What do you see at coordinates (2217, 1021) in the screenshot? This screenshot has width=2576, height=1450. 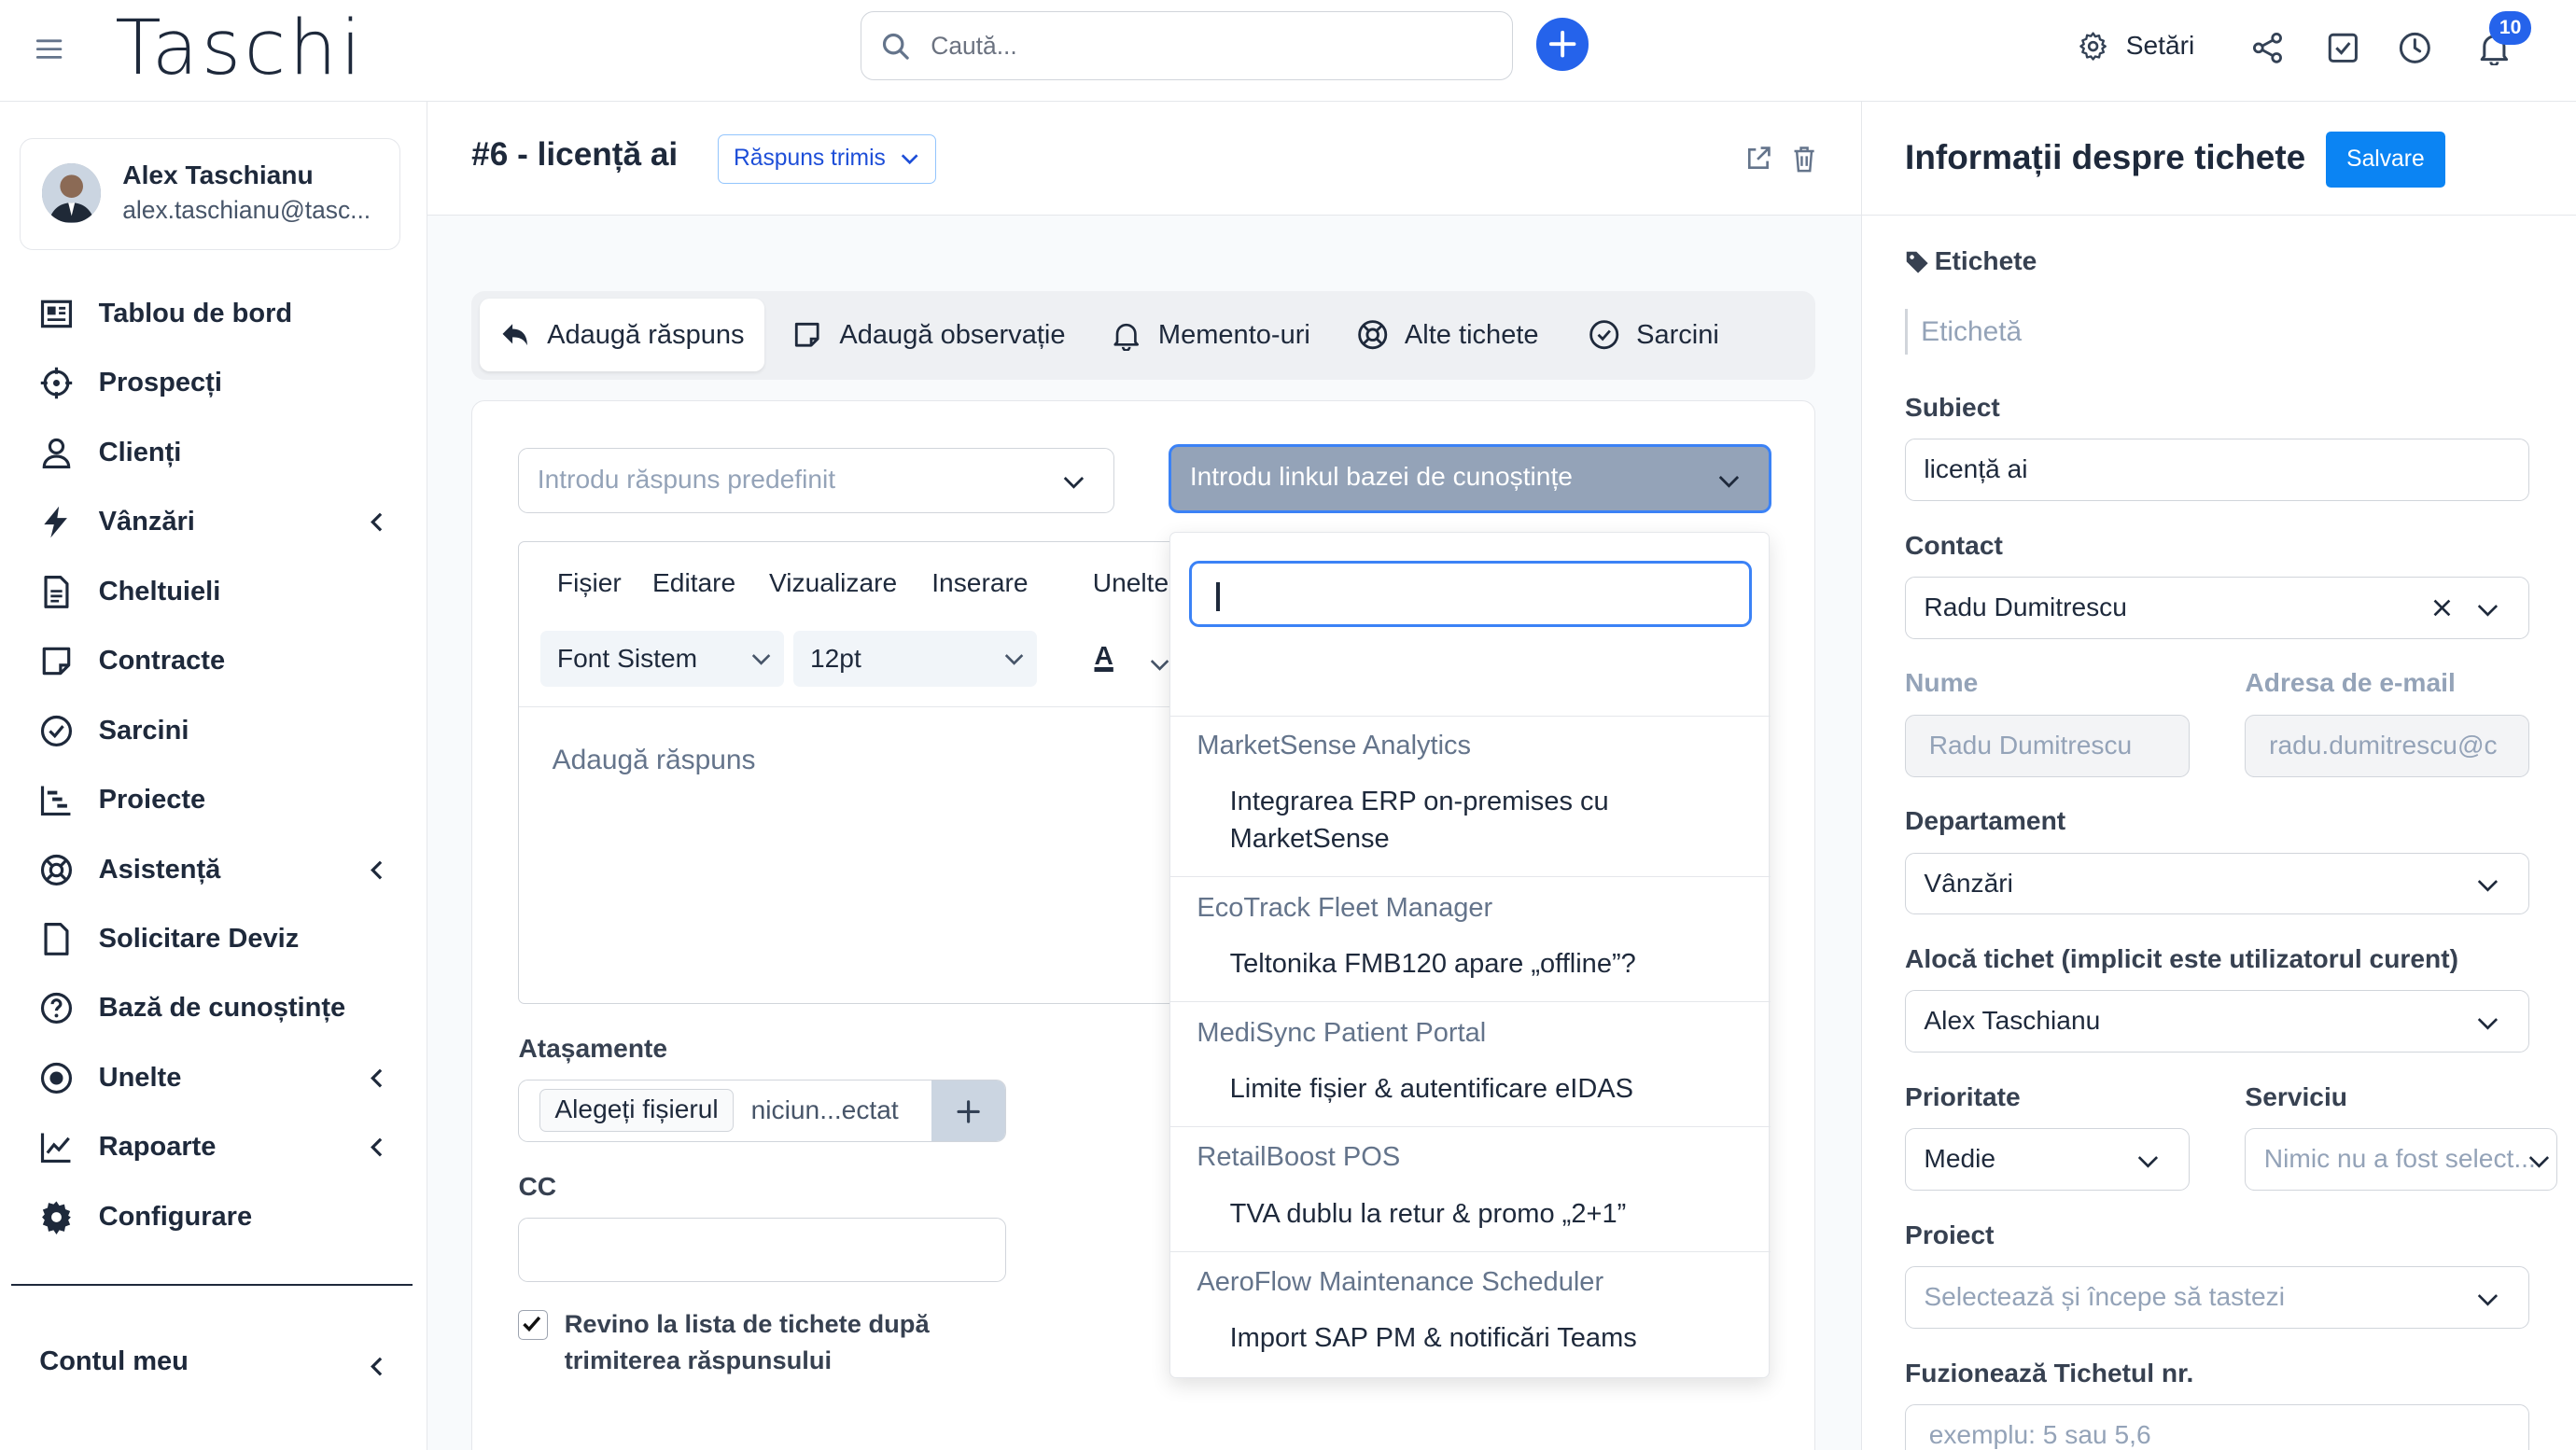 I see `assign-select: Alex Taschianu` at bounding box center [2217, 1021].